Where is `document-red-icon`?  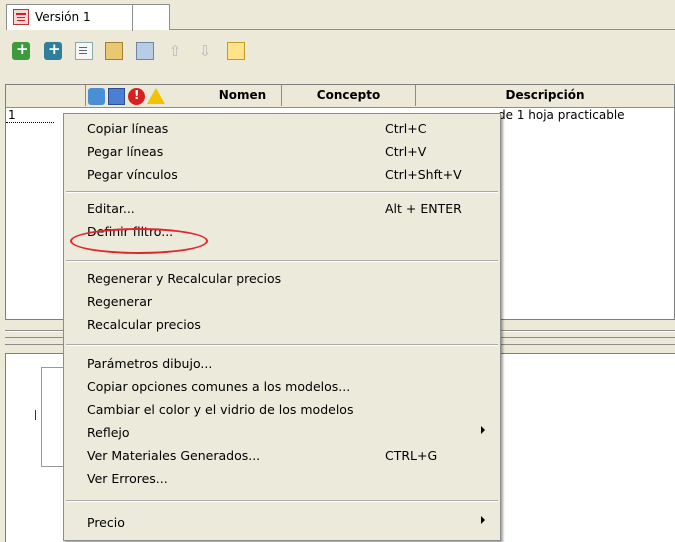
document-red-icon is located at coordinates (21, 17).